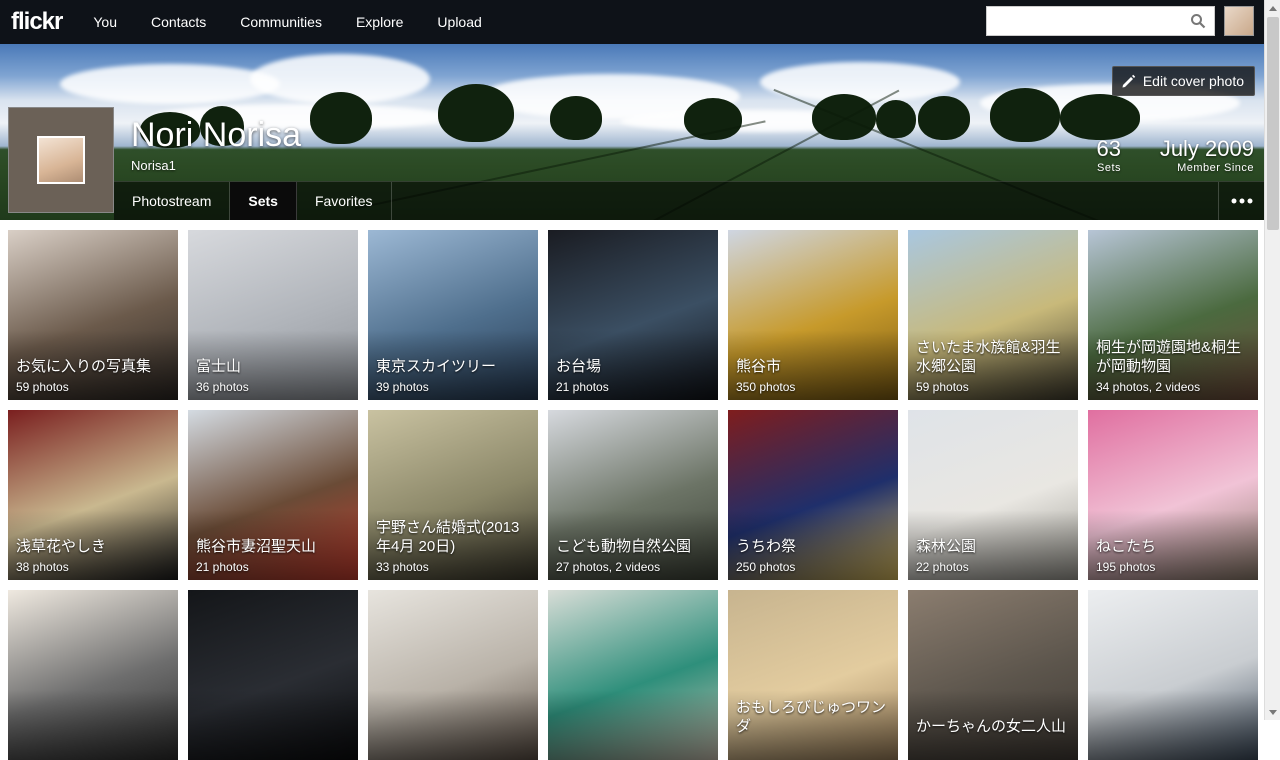 This screenshot has width=1280, height=760. Describe the element at coordinates (633, 315) in the screenshot. I see `set-card: お台場 21 photos` at that location.